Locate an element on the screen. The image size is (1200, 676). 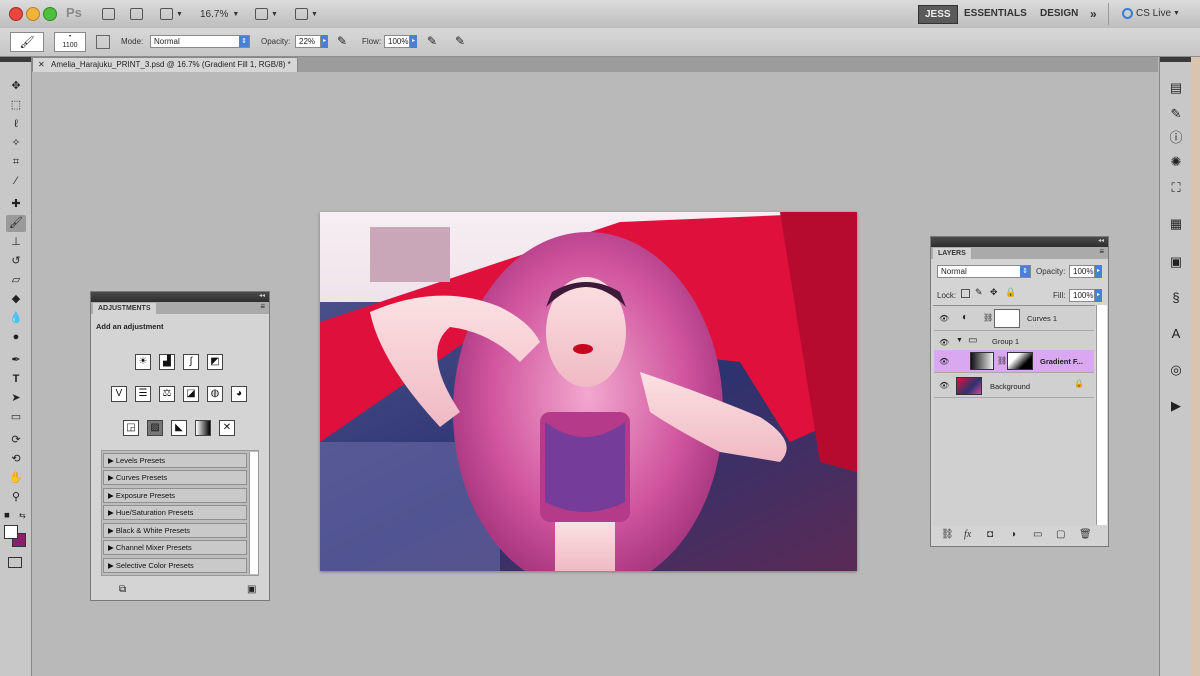
animation-panel-icon: ▶ is located at coordinates (1176, 406).